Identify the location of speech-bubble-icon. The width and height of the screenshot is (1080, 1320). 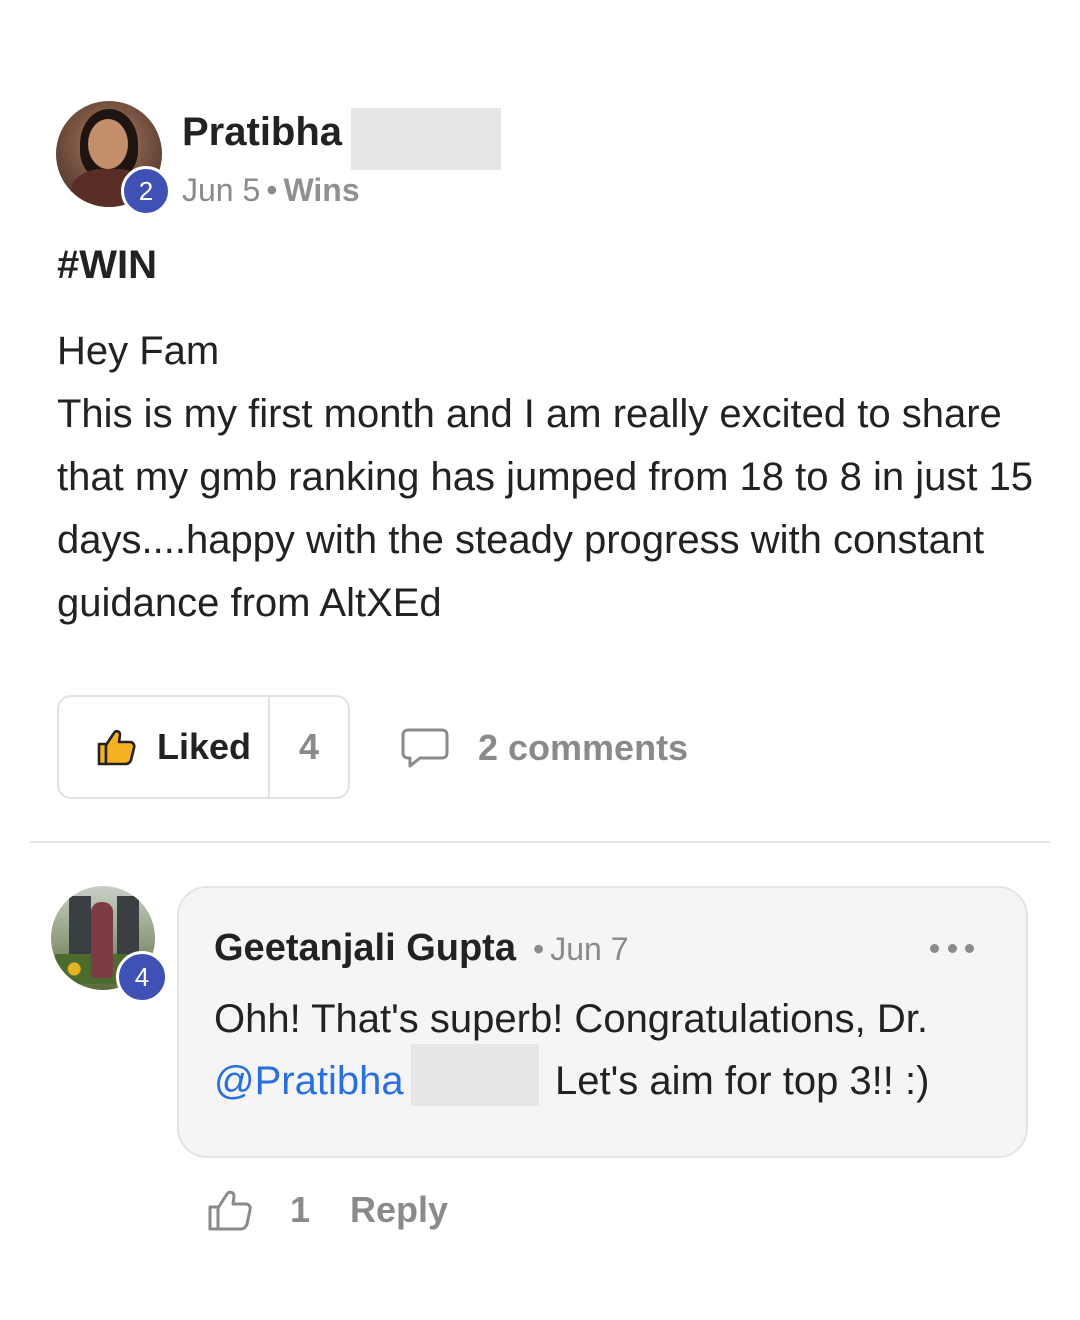
(425, 748).